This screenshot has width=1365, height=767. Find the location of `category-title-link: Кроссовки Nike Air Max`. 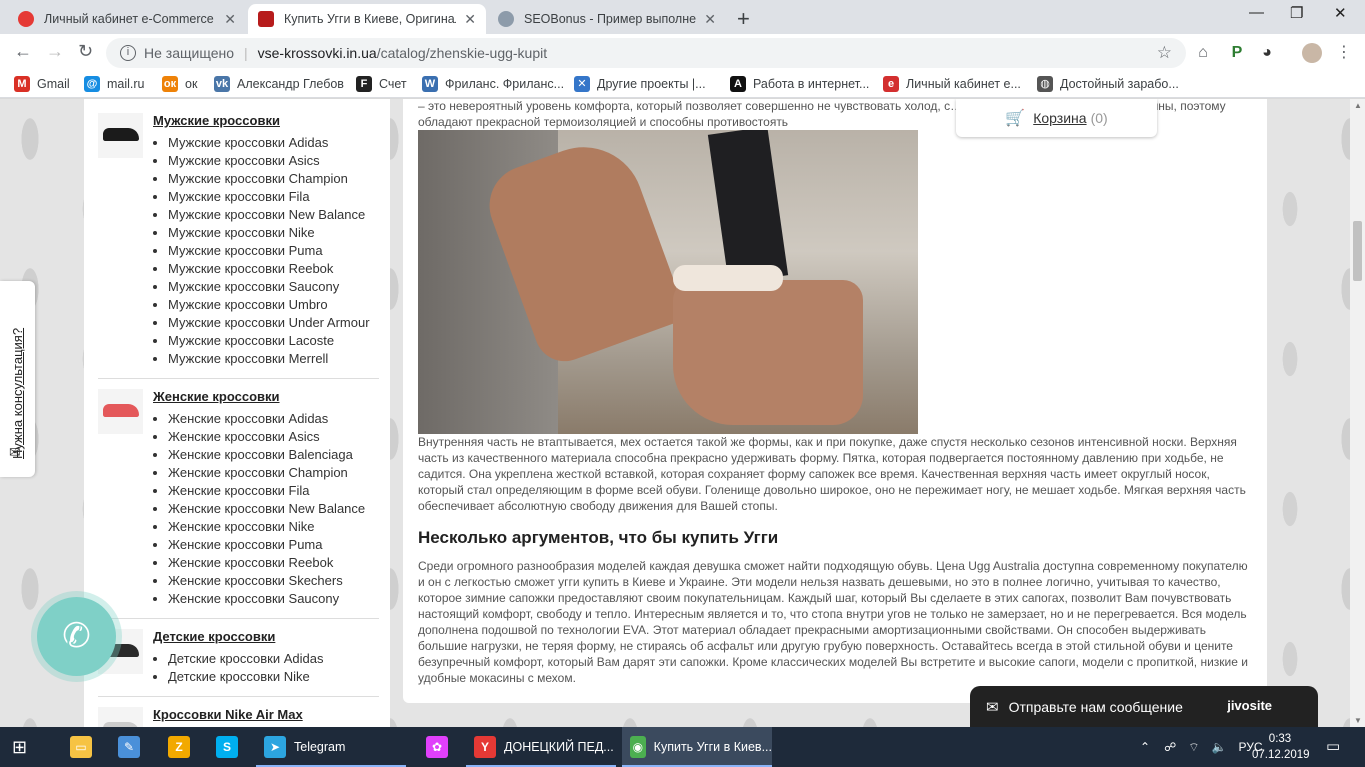

category-title-link: Кроссовки Nike Air Max is located at coordinates (228, 714).